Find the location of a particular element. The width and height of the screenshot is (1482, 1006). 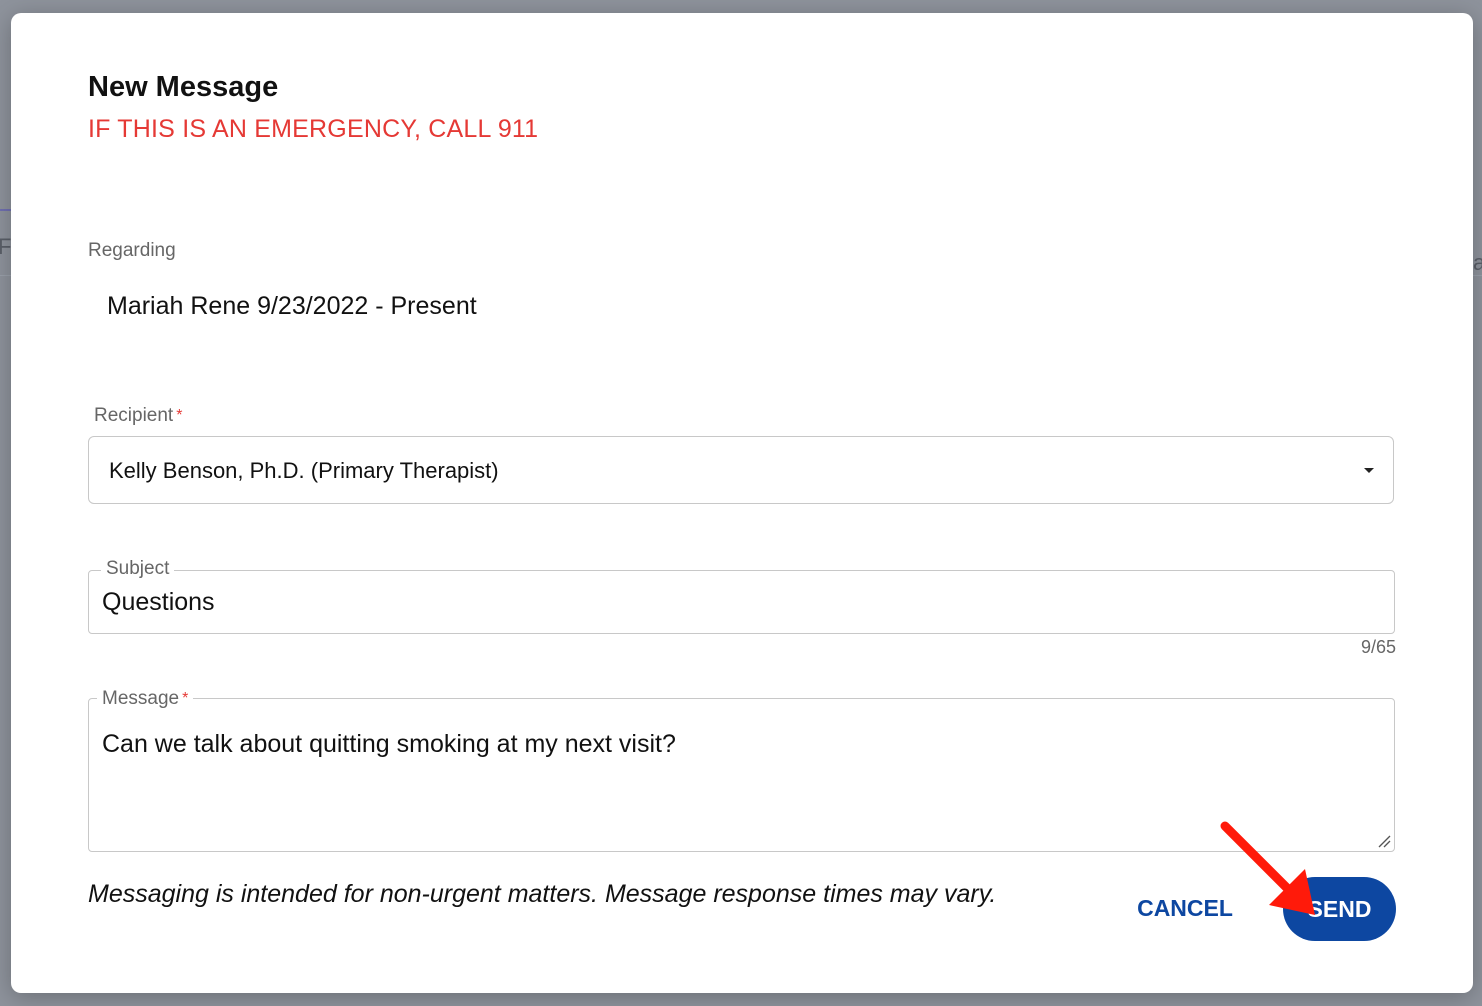

message-label: Message * is located at coordinates (145, 699).